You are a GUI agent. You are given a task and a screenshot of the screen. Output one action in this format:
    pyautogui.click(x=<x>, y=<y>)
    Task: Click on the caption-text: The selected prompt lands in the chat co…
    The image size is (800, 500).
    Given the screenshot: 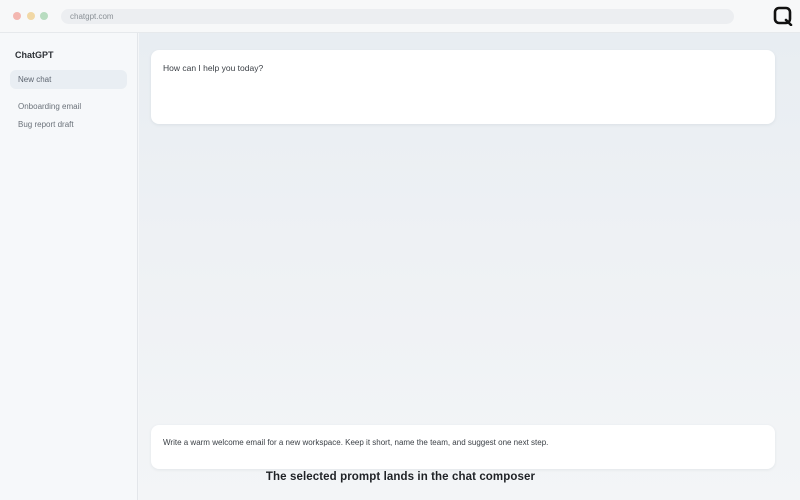 What is the action you would take?
    pyautogui.click(x=400, y=477)
    